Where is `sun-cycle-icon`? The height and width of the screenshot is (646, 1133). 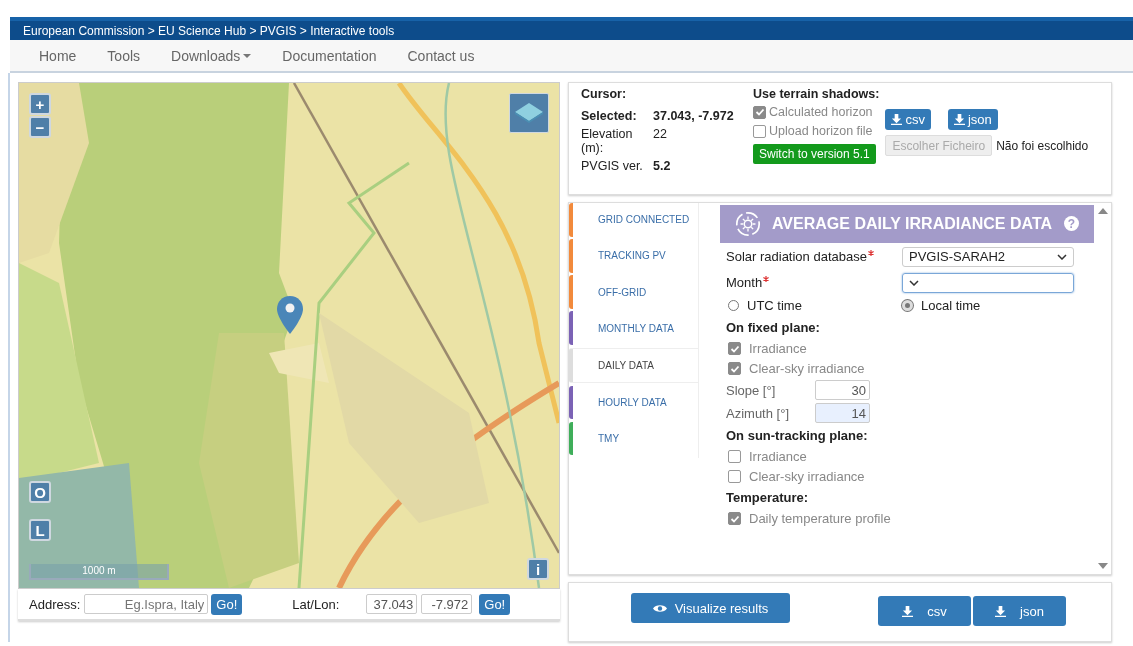 sun-cycle-icon is located at coordinates (748, 224).